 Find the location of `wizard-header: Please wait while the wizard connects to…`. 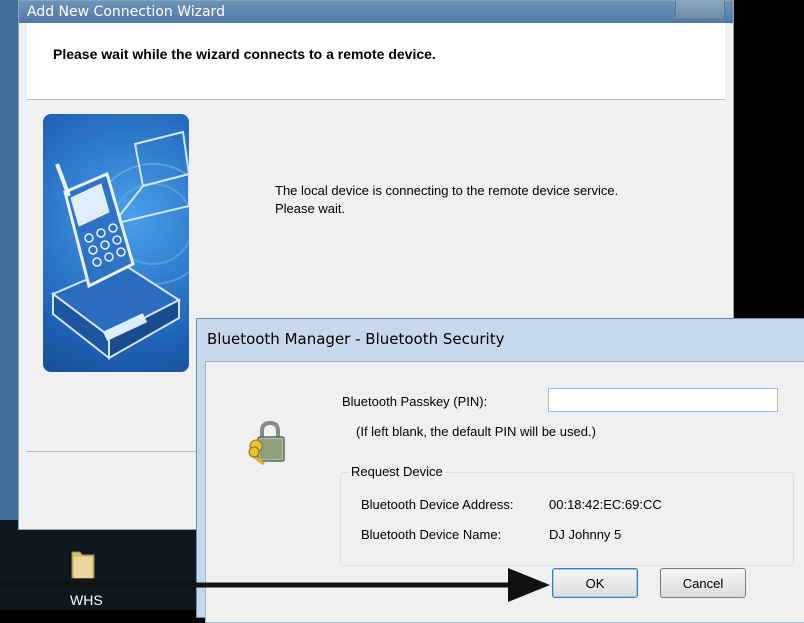

wizard-header: Please wait while the wizard connects to… is located at coordinates (376, 61).